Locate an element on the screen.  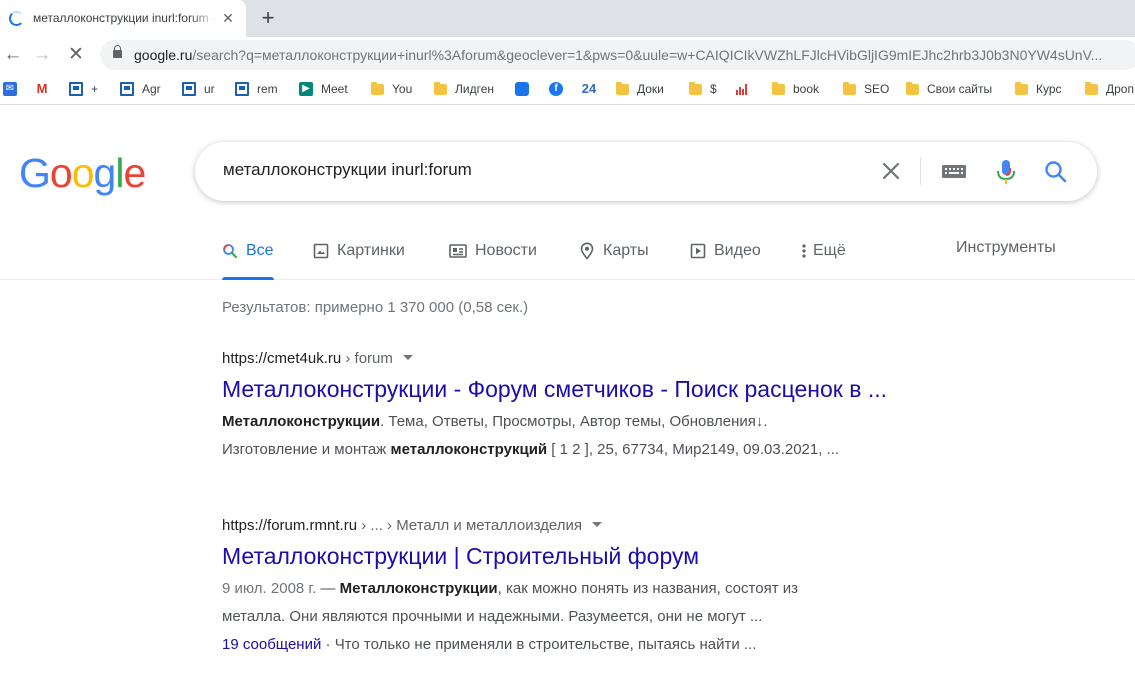
bookmark-plus: + is located at coordinates (83, 89).